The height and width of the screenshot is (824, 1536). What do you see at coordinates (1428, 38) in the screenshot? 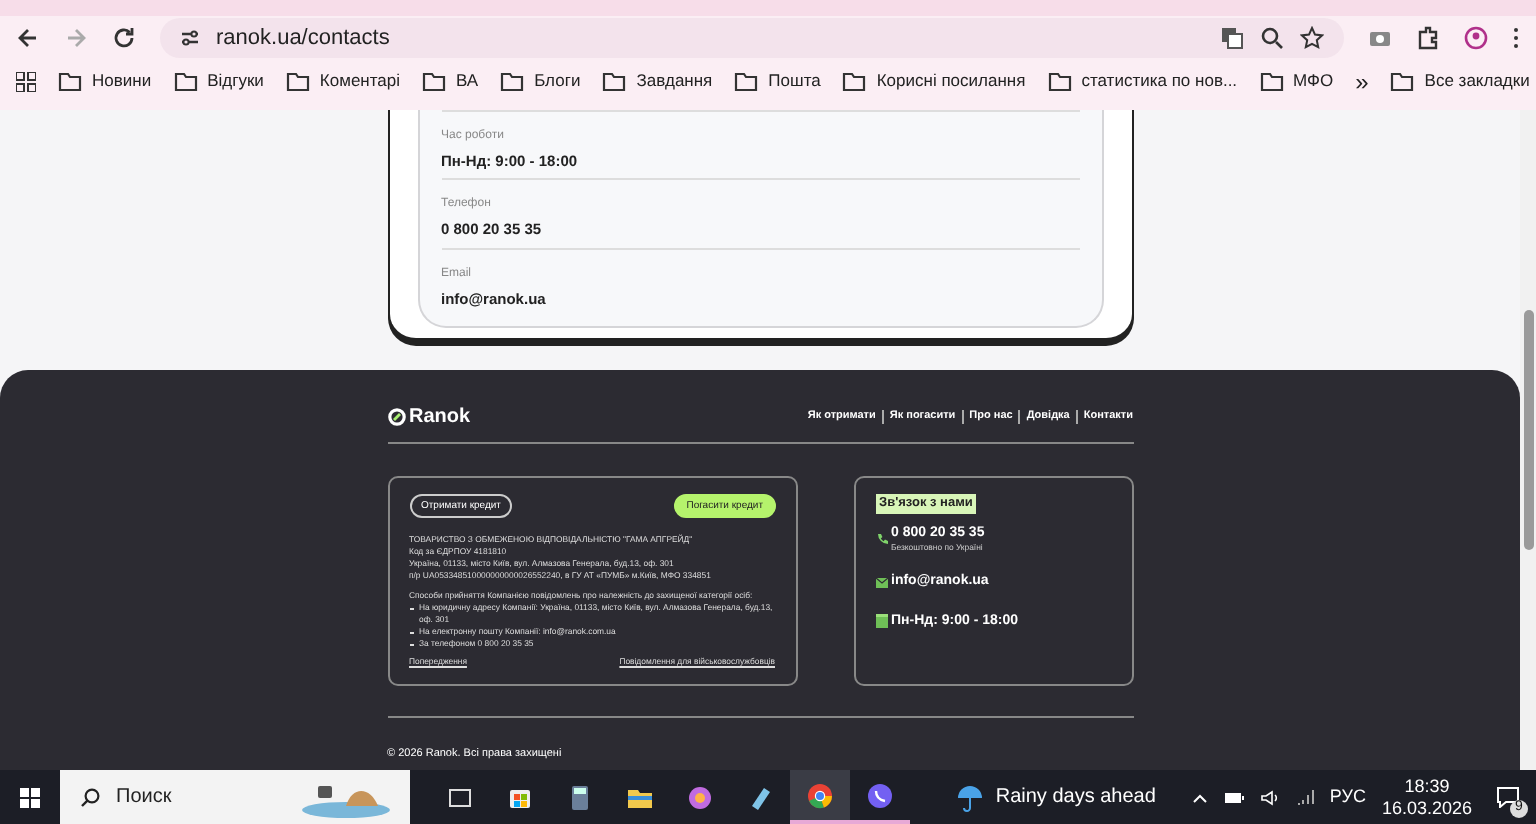
I see `extensions-icon` at bounding box center [1428, 38].